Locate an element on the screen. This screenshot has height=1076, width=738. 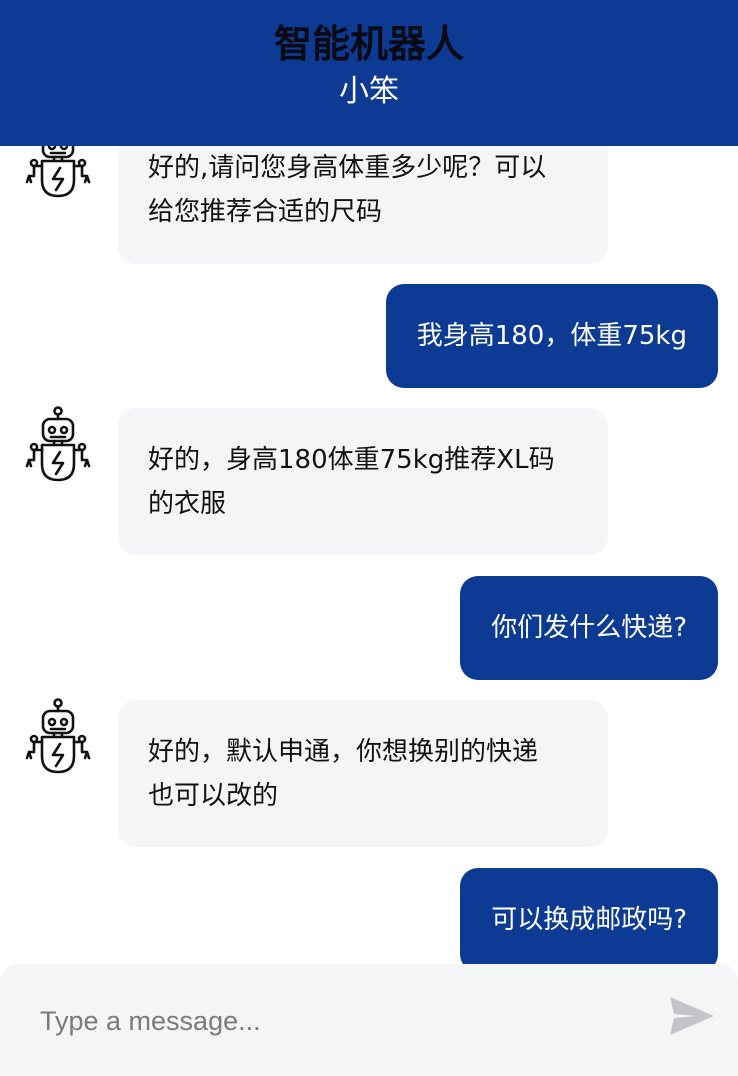
bot-message-line: 好的,请问您身高体重多少呢？可以 is located at coordinates (347, 168).